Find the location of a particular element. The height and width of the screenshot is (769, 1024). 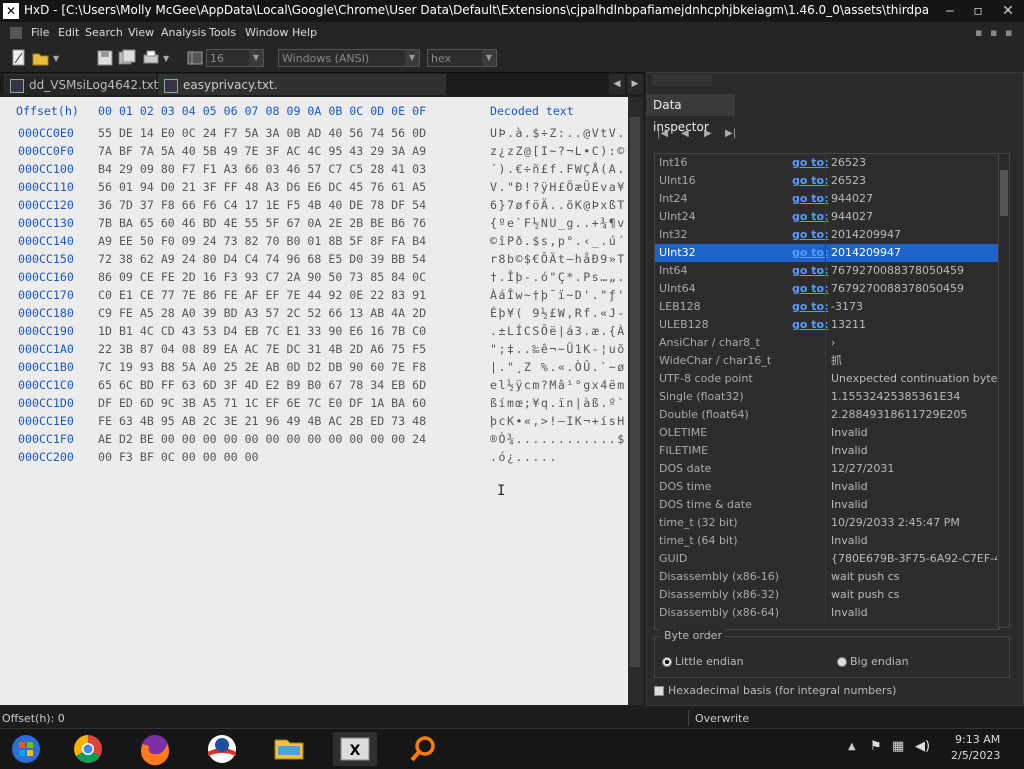

inspector-row: UInt24 go to: 944027 is located at coordinates (827, 217).